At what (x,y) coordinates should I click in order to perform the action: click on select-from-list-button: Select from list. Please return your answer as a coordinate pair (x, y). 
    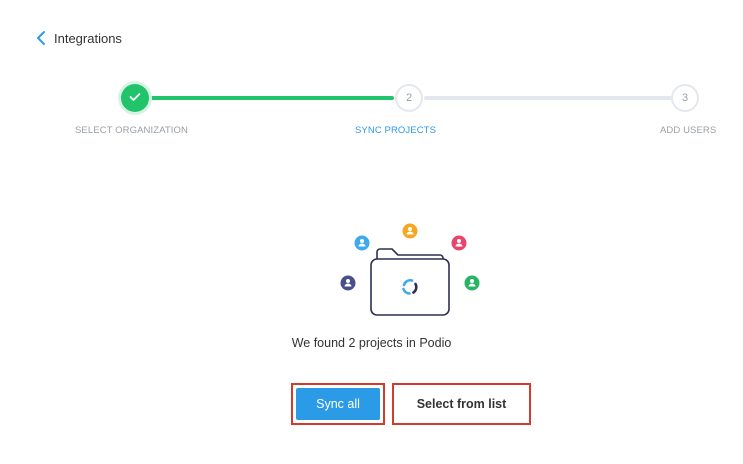
    Looking at the image, I should click on (461, 404).